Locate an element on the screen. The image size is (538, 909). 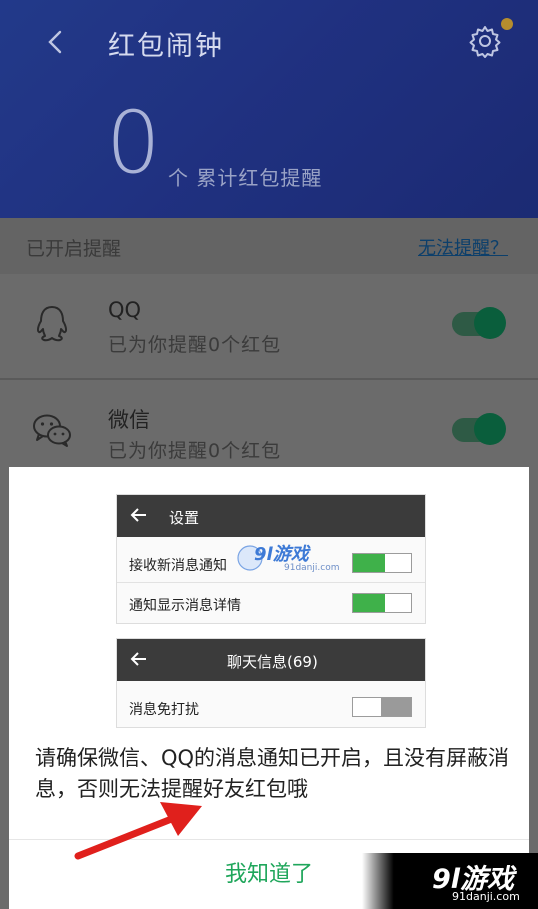
qq-reminder-toggle is located at coordinates (479, 323).